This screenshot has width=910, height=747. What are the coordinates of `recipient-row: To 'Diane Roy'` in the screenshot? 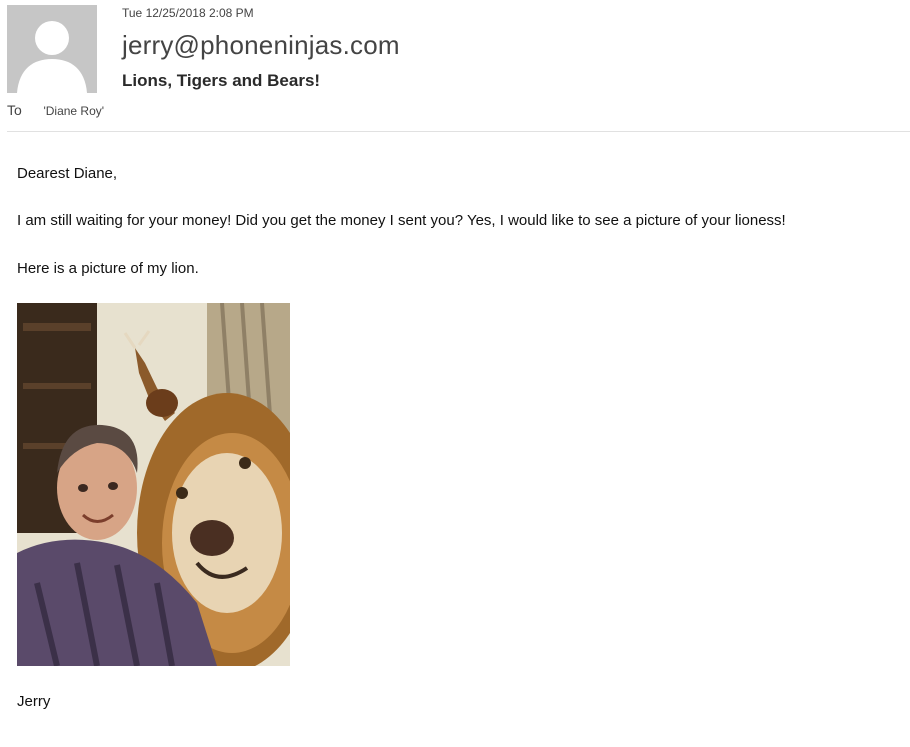 It's located at (55, 111).